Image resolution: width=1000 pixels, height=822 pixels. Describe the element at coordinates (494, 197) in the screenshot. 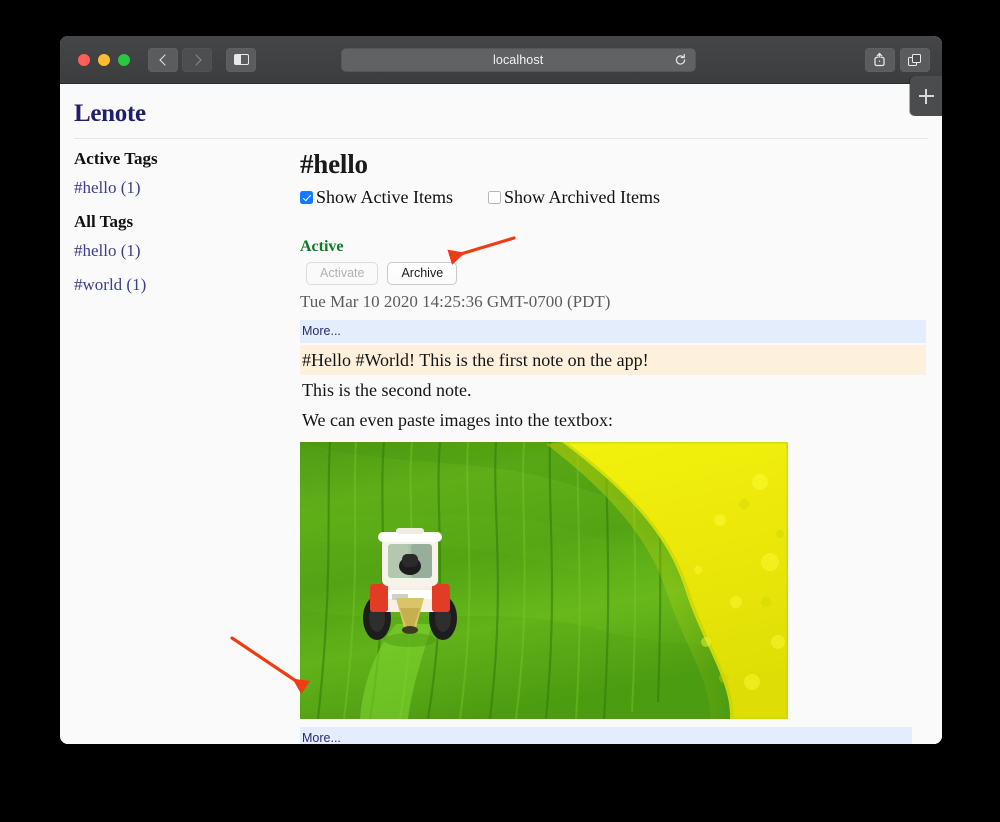

I see `show-archived-items-checkbox` at that location.